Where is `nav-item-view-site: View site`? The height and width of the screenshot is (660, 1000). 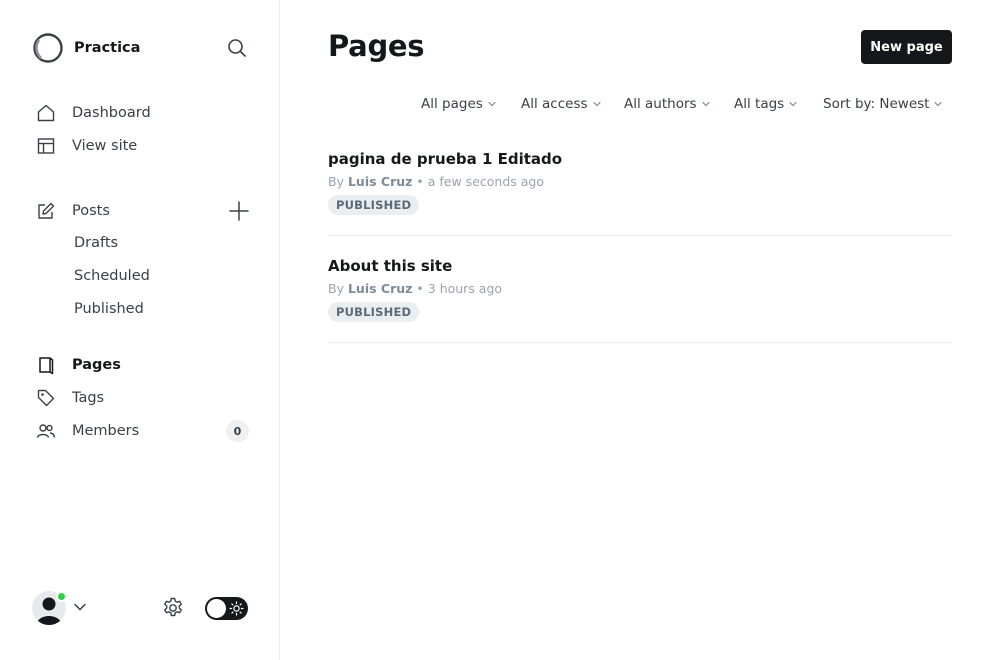
nav-item-view-site: View site is located at coordinates (86, 146).